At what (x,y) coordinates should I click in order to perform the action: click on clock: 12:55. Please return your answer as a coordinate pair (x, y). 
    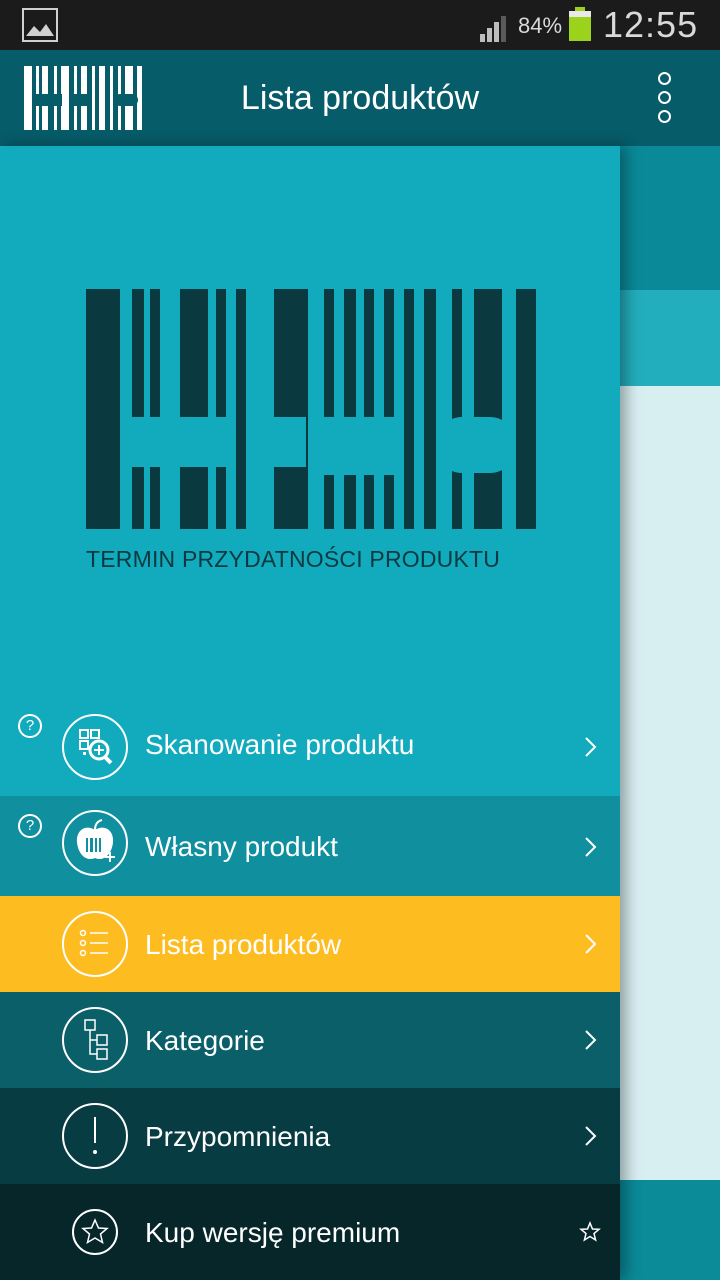
    Looking at the image, I should click on (651, 24).